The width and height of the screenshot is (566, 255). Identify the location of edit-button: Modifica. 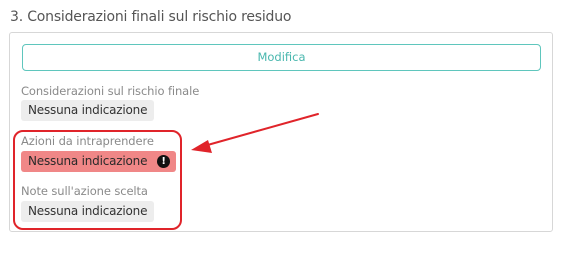
(281, 57).